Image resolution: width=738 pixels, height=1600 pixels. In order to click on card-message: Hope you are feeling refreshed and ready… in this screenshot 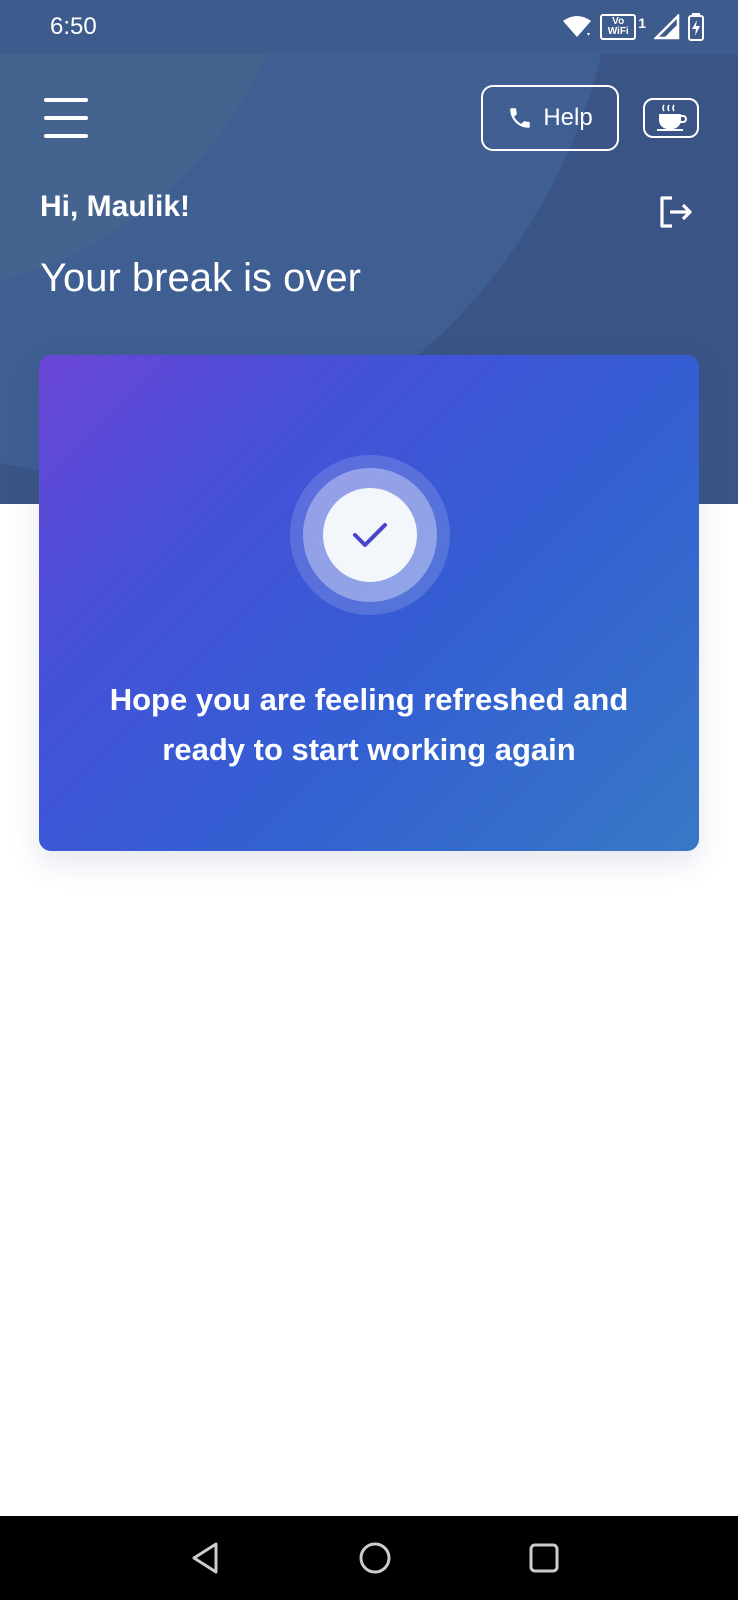, I will do `click(369, 724)`.